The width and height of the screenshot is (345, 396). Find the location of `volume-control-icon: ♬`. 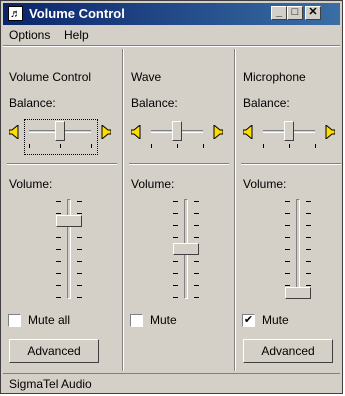

volume-control-icon: ♬ is located at coordinates (15, 13).